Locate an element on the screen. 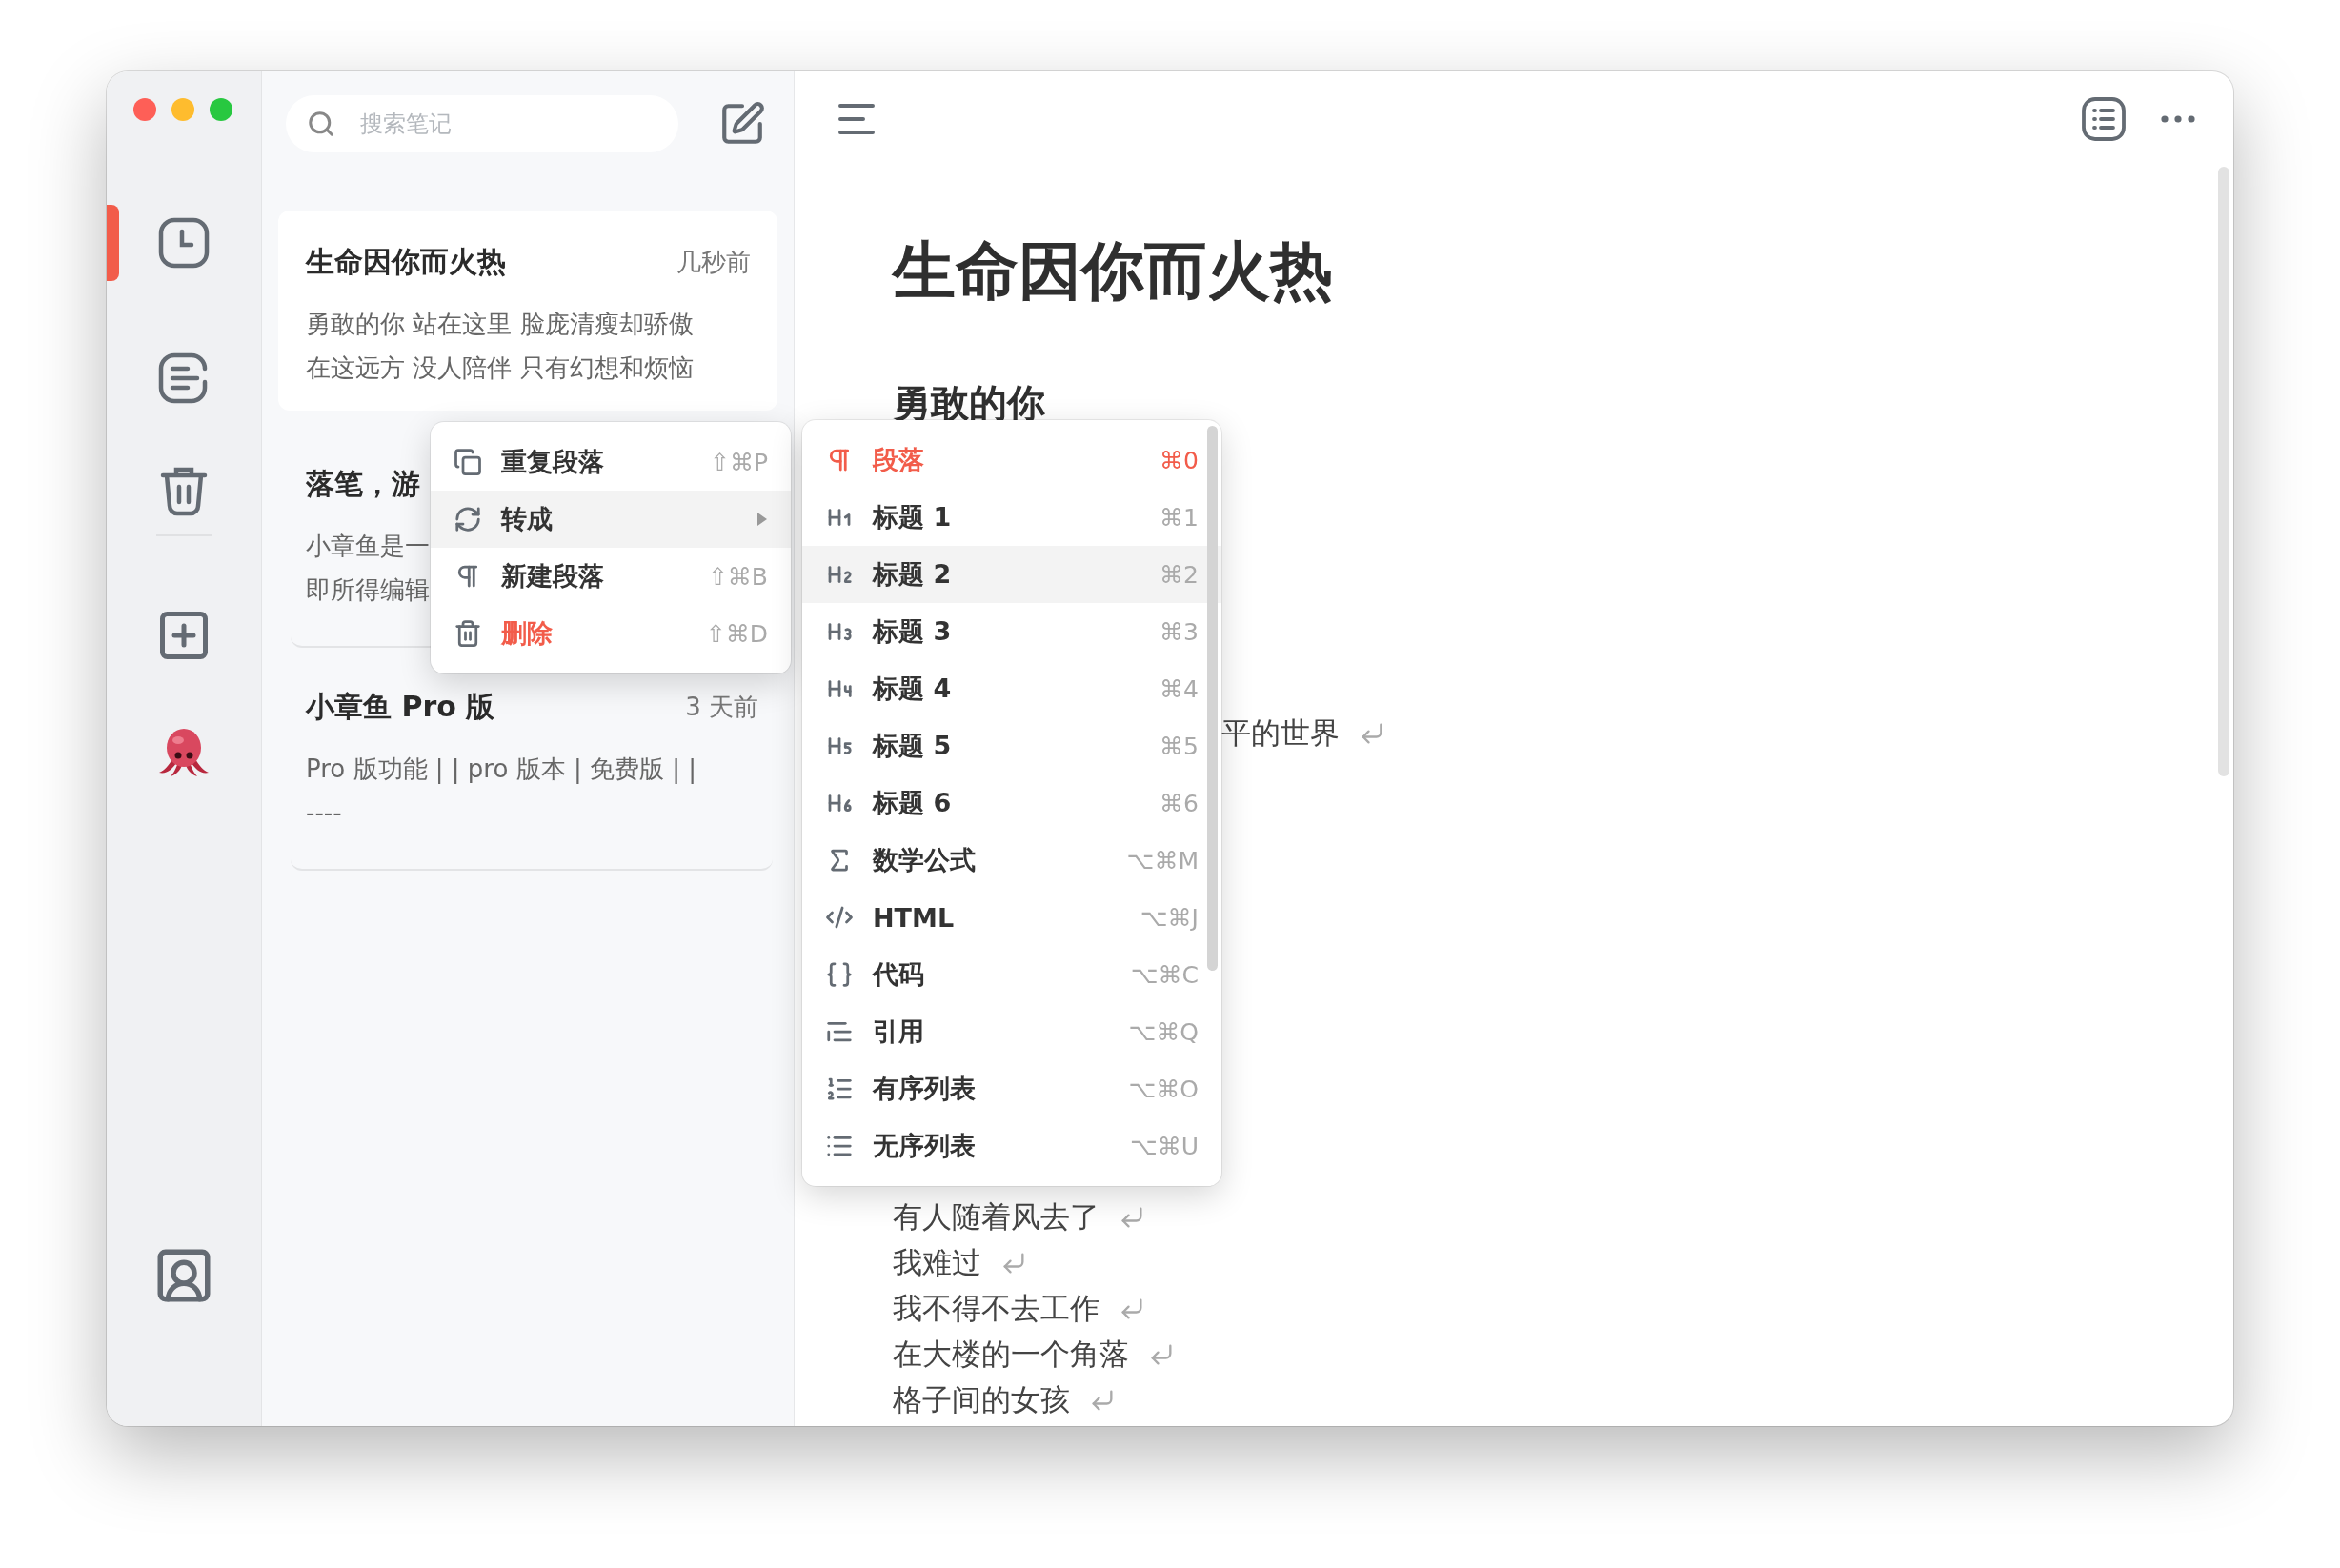 The height and width of the screenshot is (1568, 2340). menu-item: 数学公式 ⌥⌘M is located at coordinates (1011, 860).